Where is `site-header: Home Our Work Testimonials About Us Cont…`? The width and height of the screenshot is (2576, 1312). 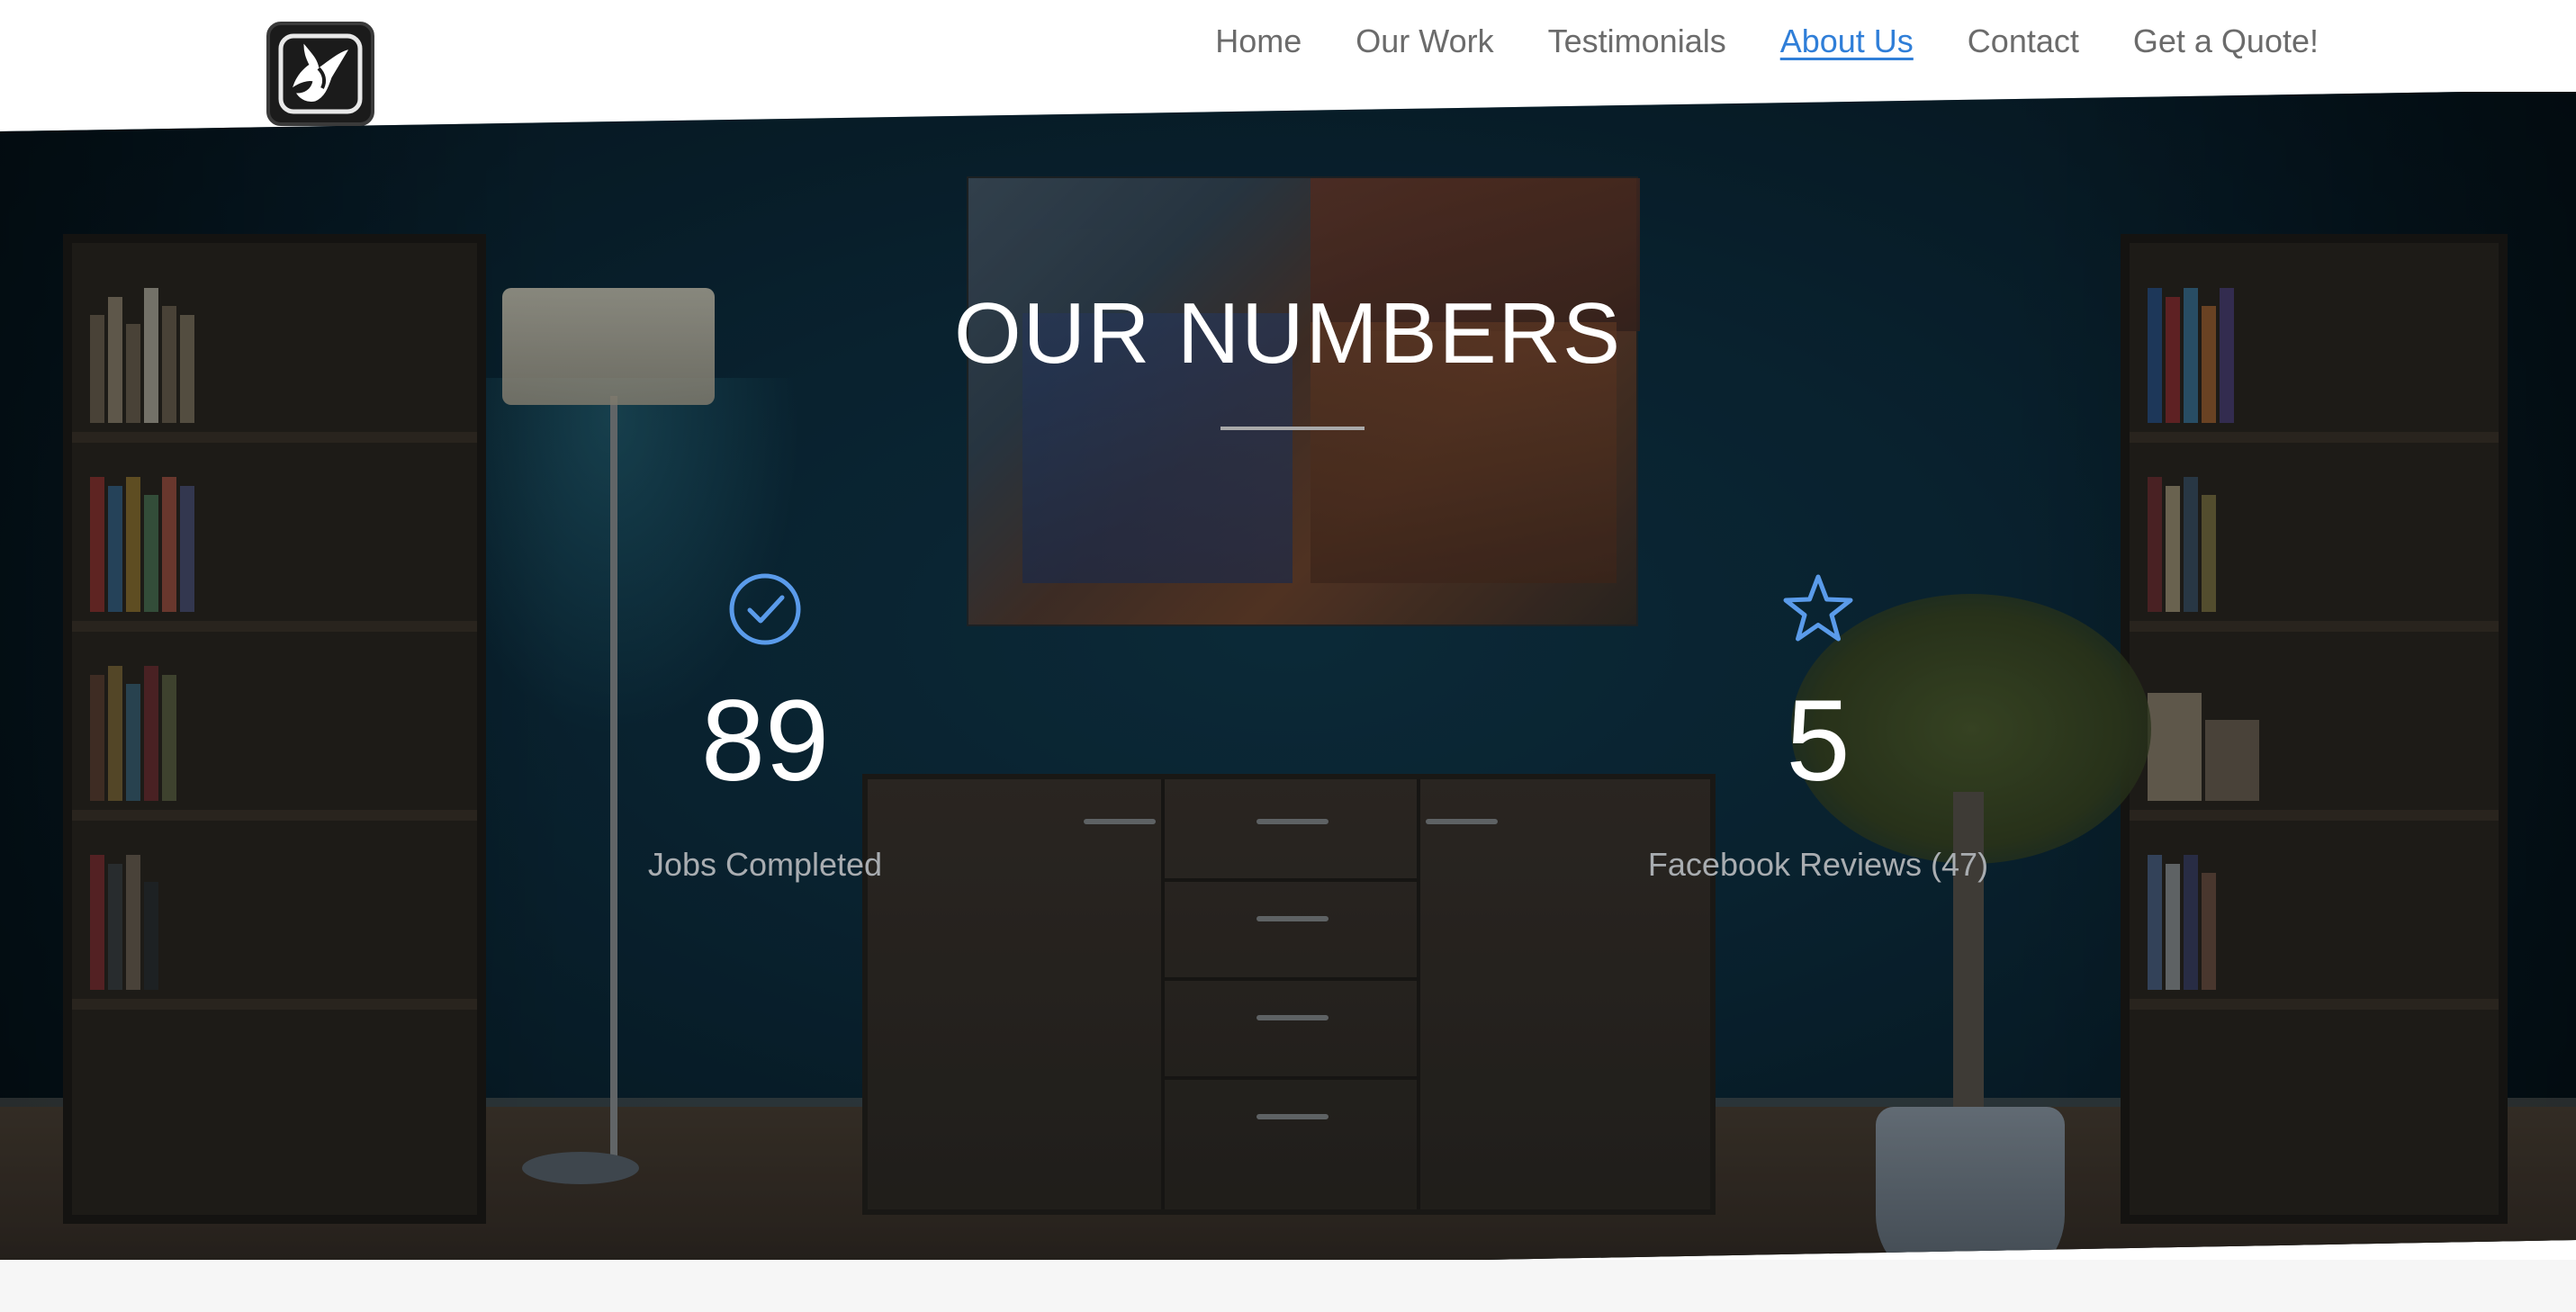 site-header: Home Our Work Testimonials About Us Cont… is located at coordinates (1288, 46).